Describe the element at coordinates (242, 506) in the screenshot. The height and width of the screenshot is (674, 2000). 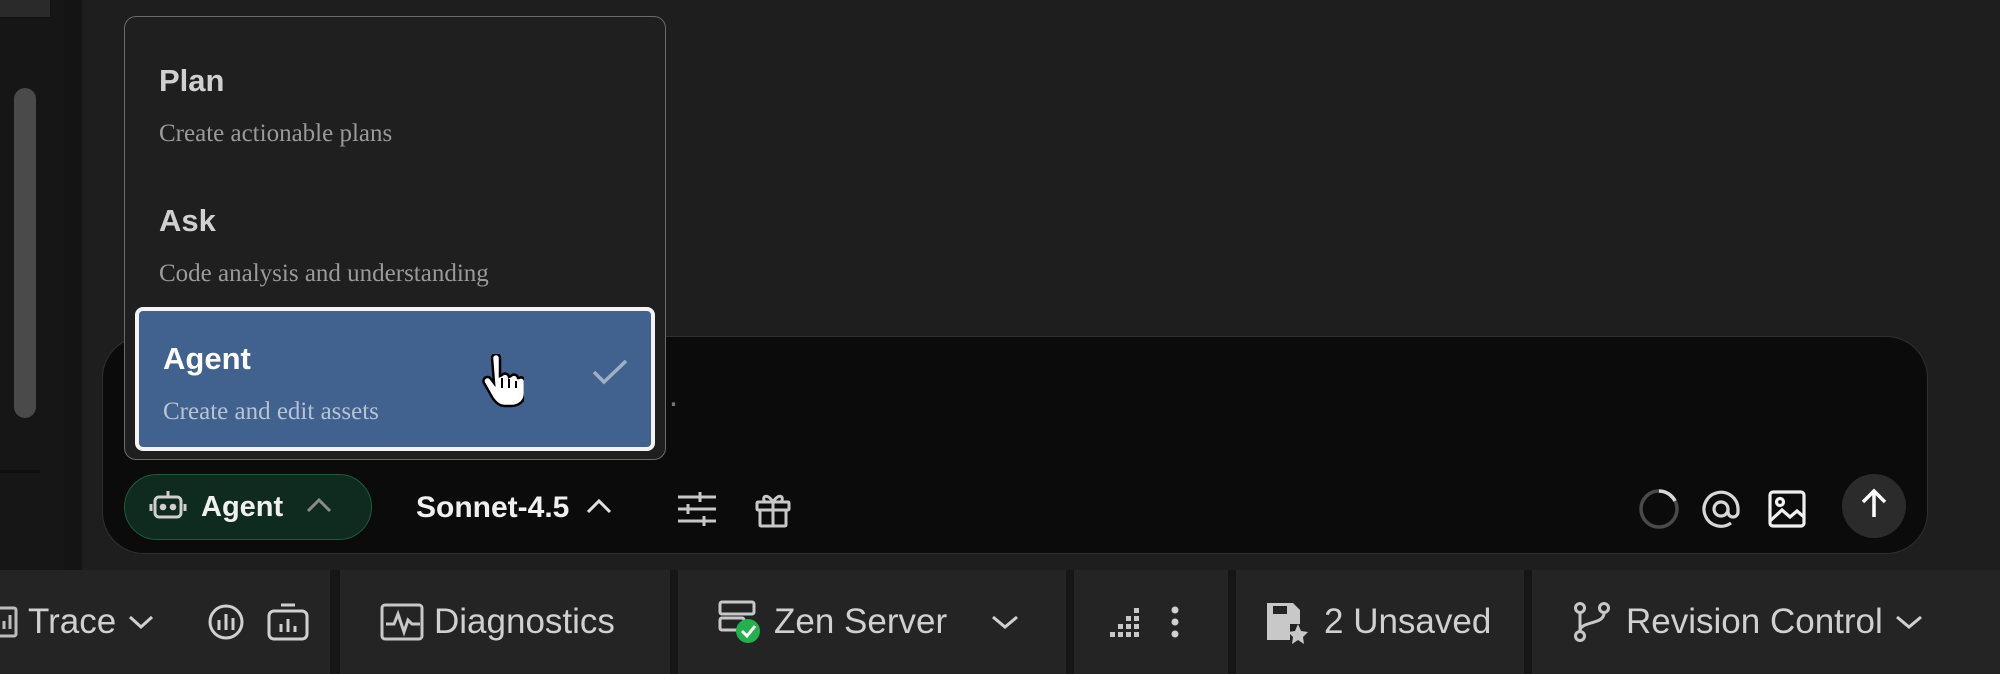
I see `mode-selector-label: Agent` at that location.